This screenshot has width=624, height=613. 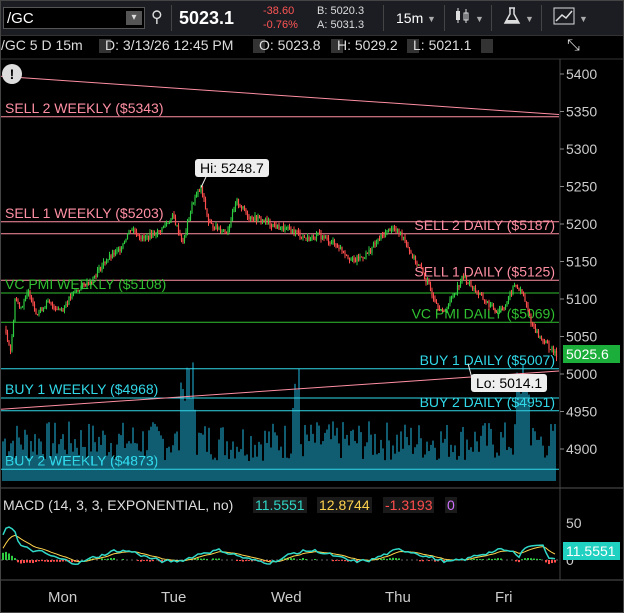 I want to click on level-label: BUY 1 WEEKLY ($4968), so click(x=81, y=389).